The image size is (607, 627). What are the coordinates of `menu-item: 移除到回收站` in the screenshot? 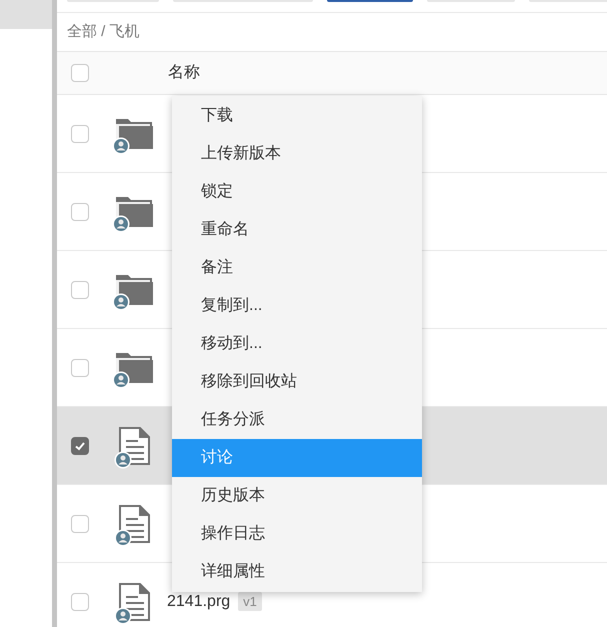 It's located at (297, 382).